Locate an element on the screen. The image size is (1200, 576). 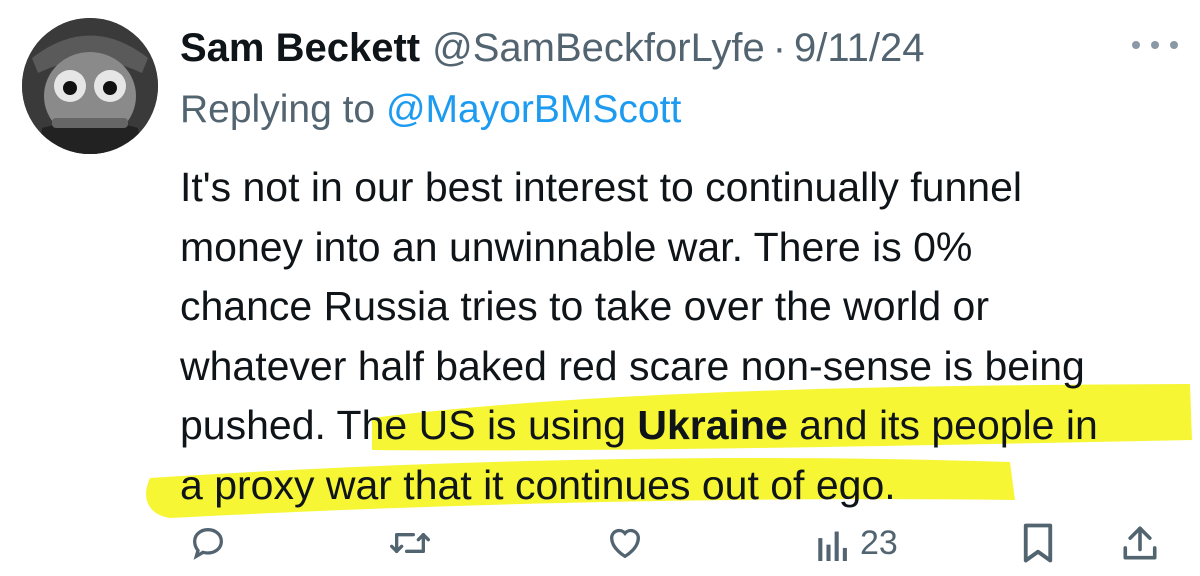
tweet-header: Sam Beckett @SamBeckforLyfe · 9/11/24 is located at coordinates (552, 48).